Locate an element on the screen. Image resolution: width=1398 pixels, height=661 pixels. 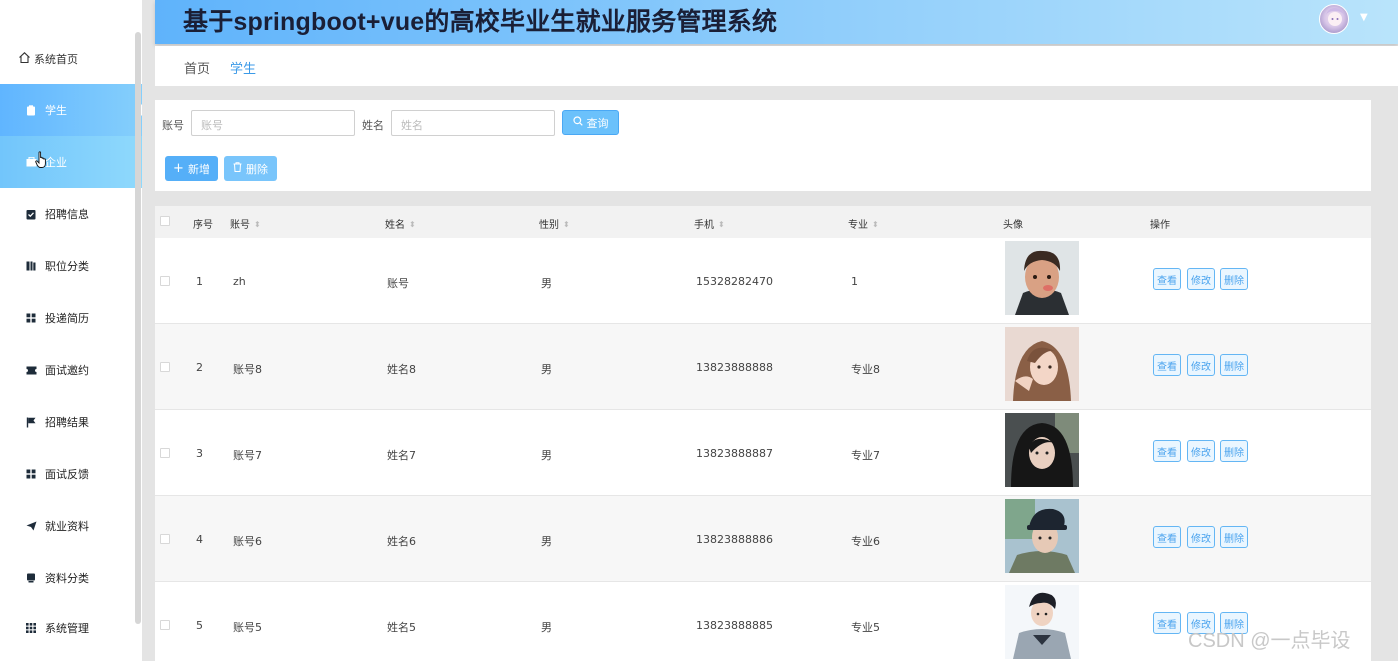
cell-name: 账号 is located at coordinates (398, 283).